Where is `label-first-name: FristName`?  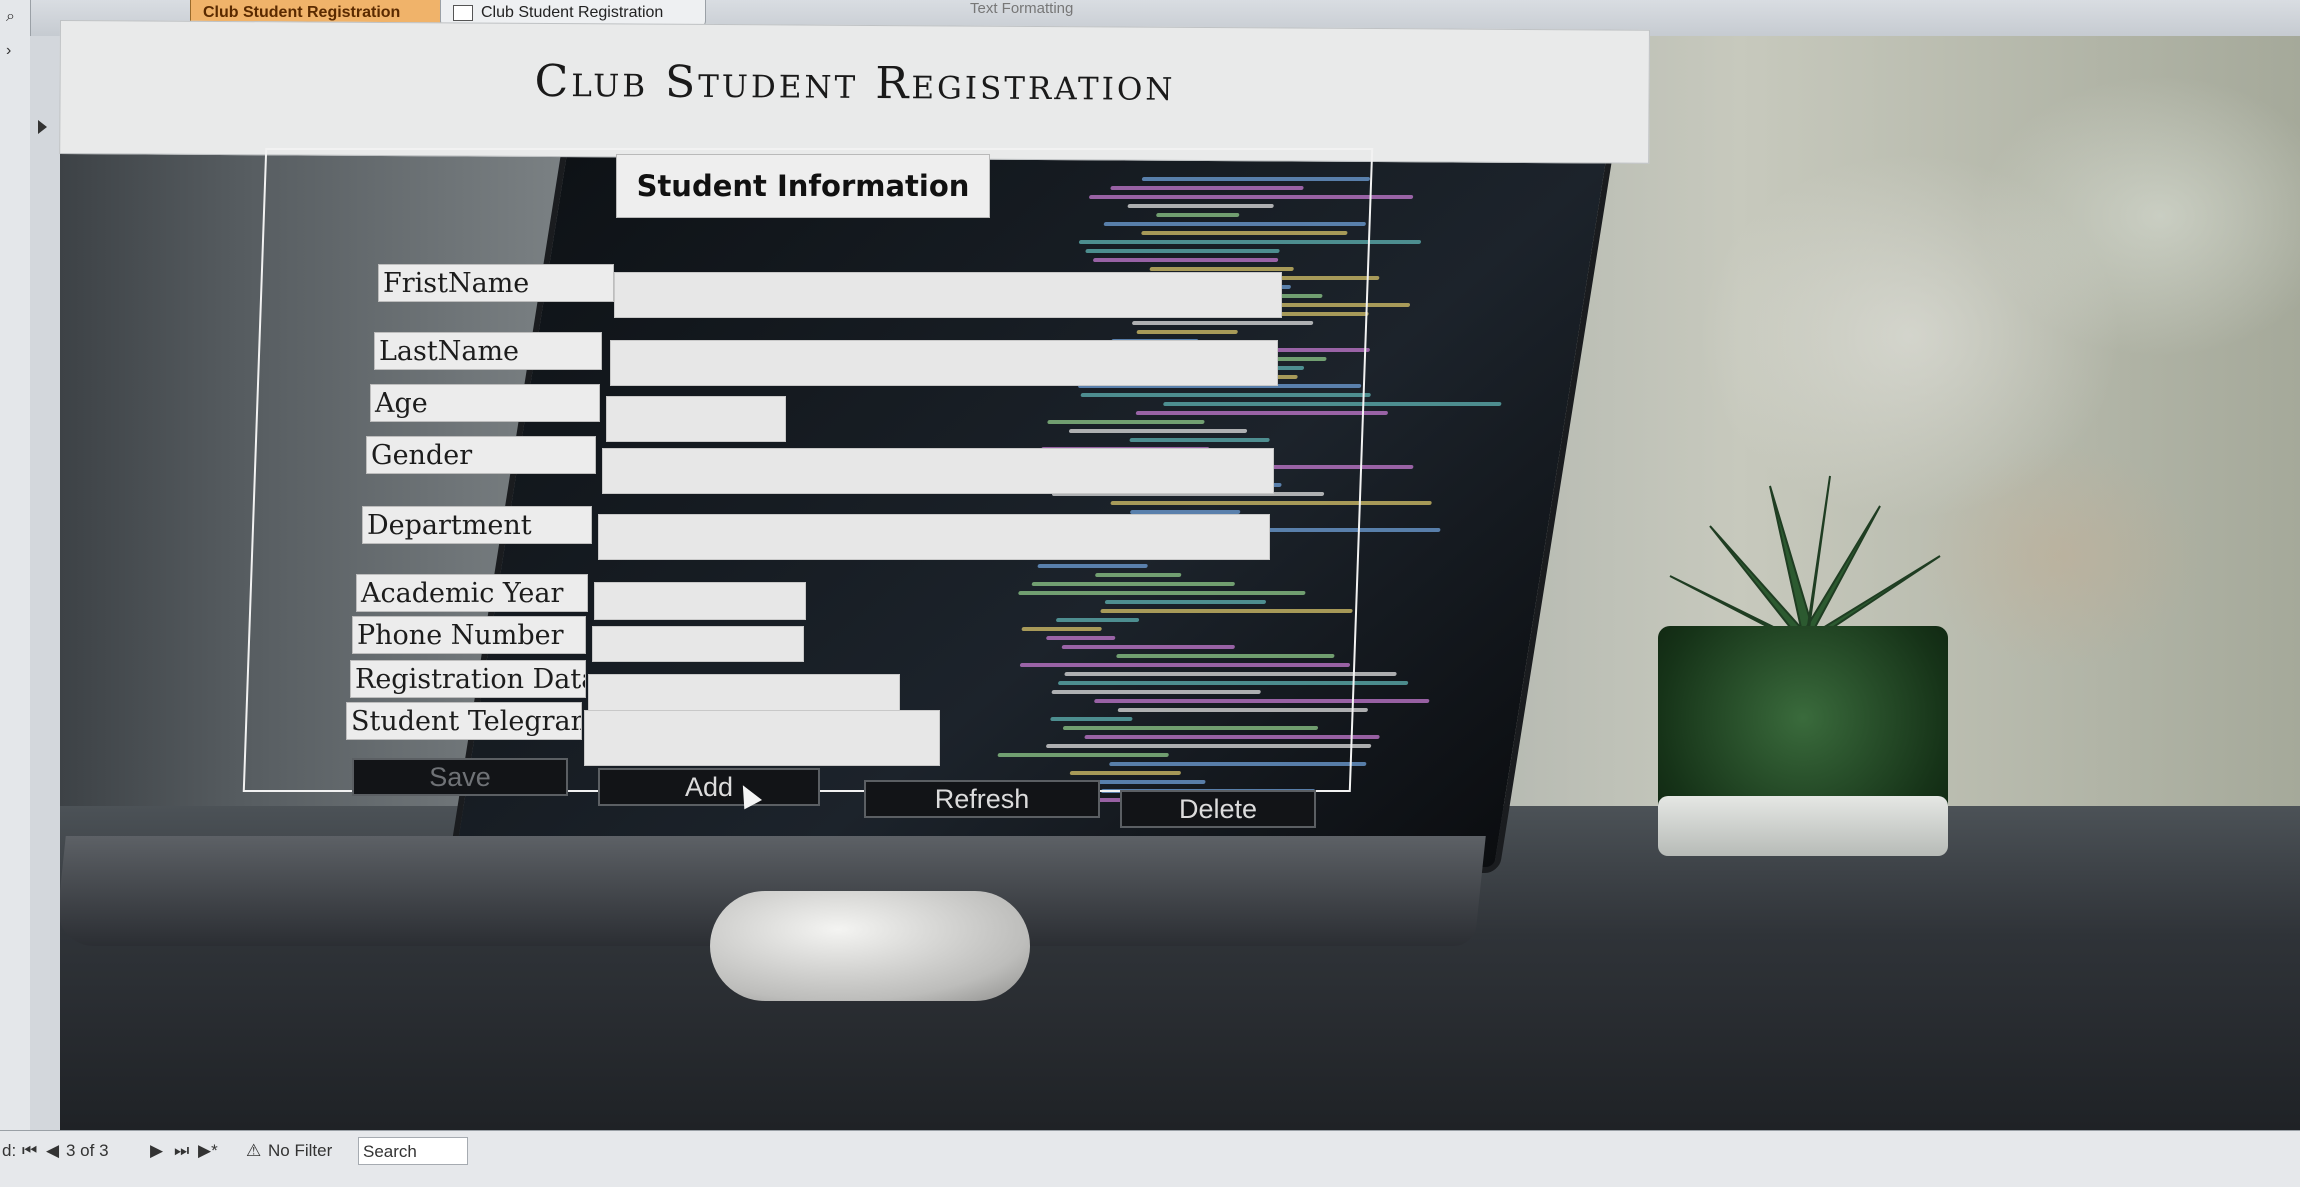
label-first-name: FristName is located at coordinates (496, 283).